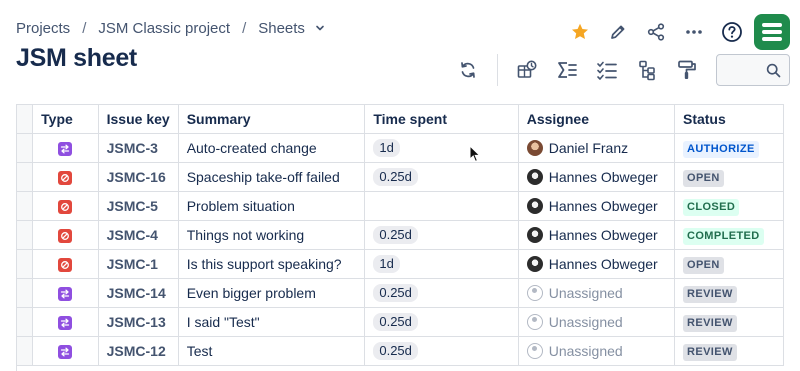  What do you see at coordinates (753, 70) in the screenshot?
I see `search-field` at bounding box center [753, 70].